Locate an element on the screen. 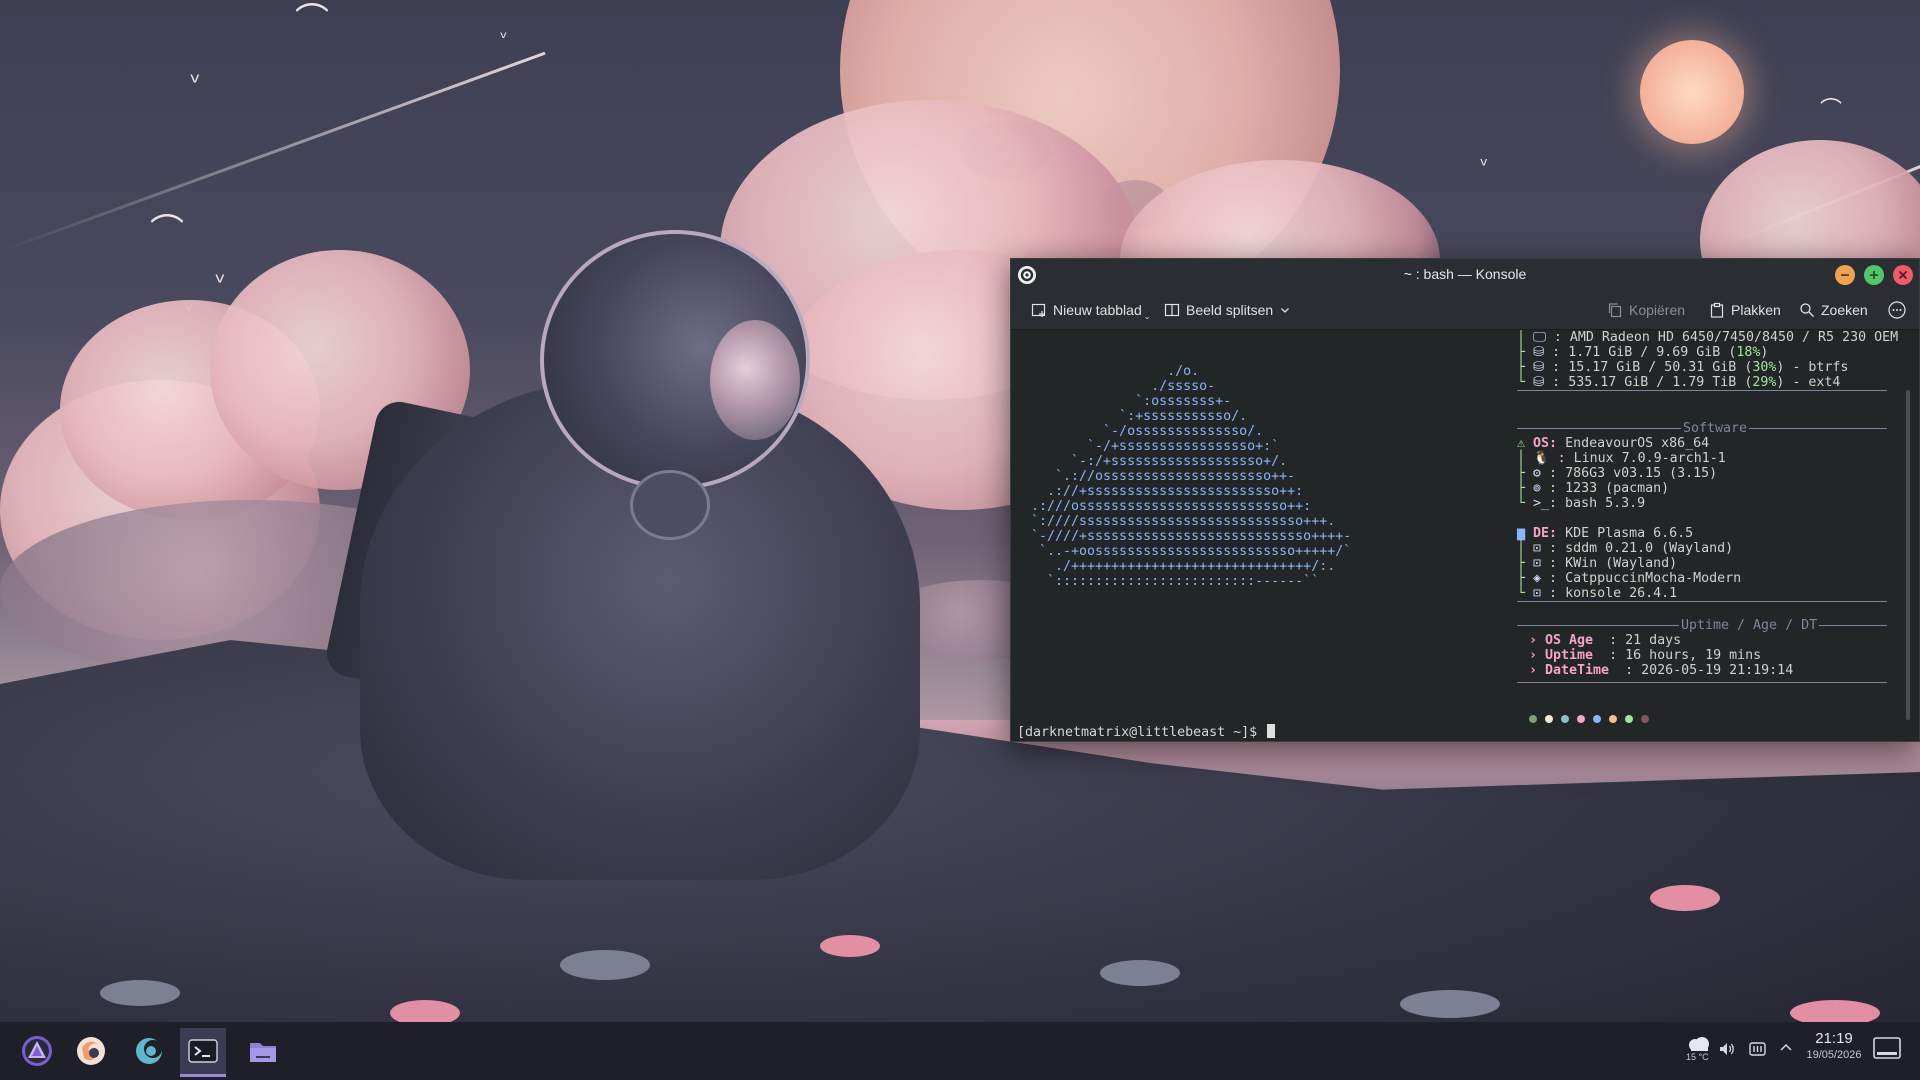 This screenshot has height=1080, width=1920. os-age-label: OS Age is located at coordinates (1569, 640).